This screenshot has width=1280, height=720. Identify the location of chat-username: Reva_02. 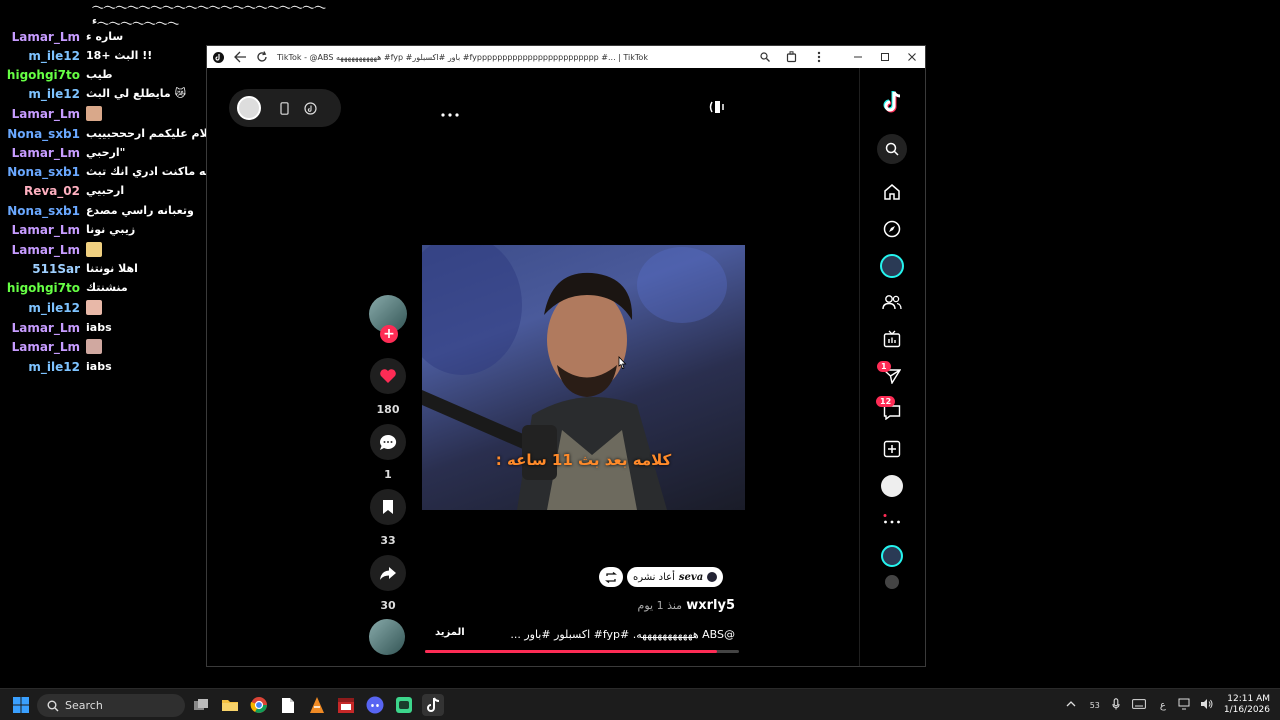
(43, 191).